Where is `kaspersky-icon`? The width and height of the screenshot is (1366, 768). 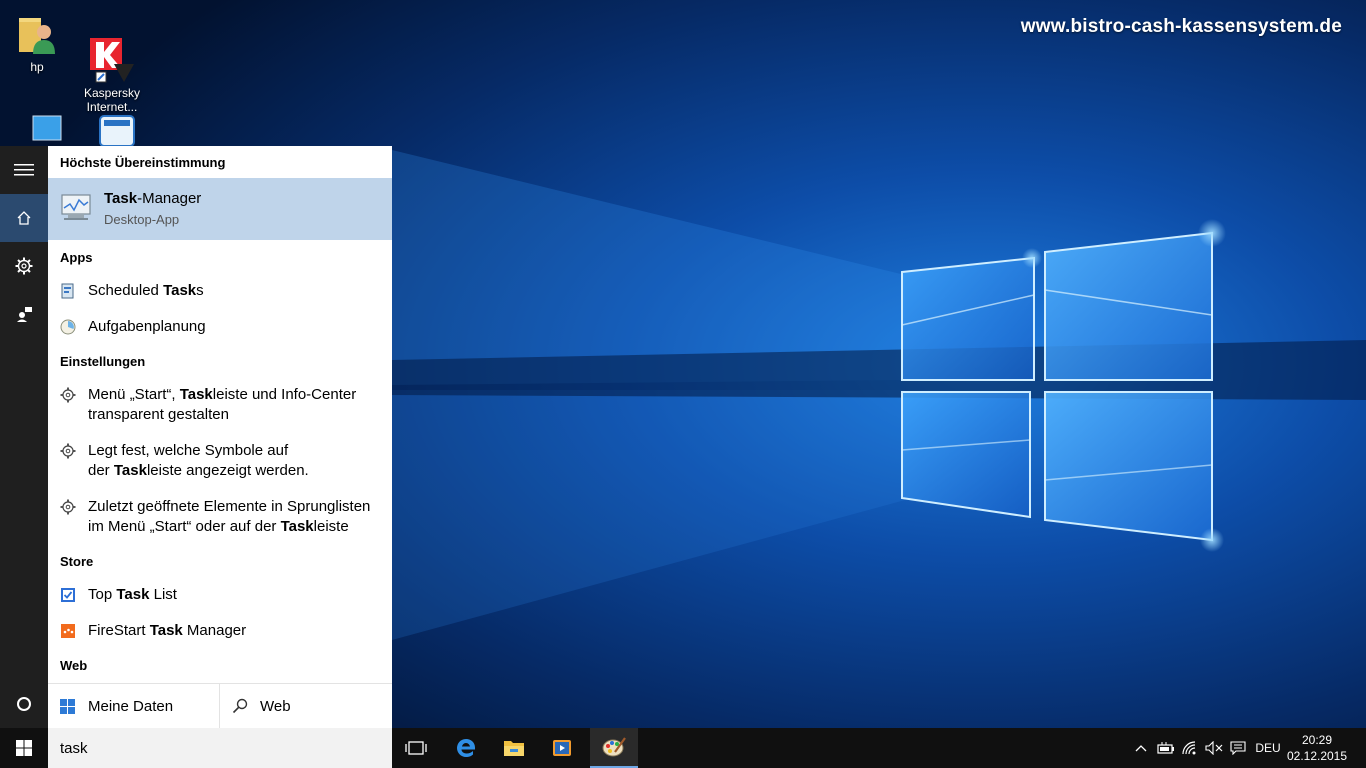
kaspersky-icon is located at coordinates (112, 52).